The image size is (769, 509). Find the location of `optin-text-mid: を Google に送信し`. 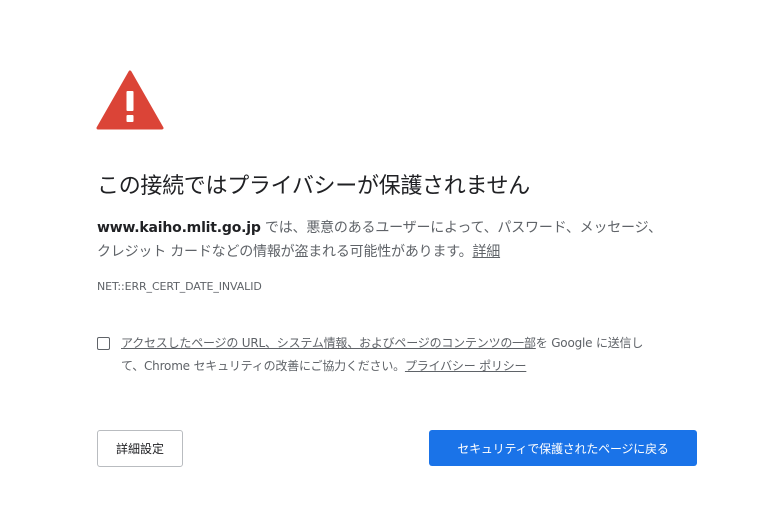

optin-text-mid: を Google に送信し is located at coordinates (589, 343).